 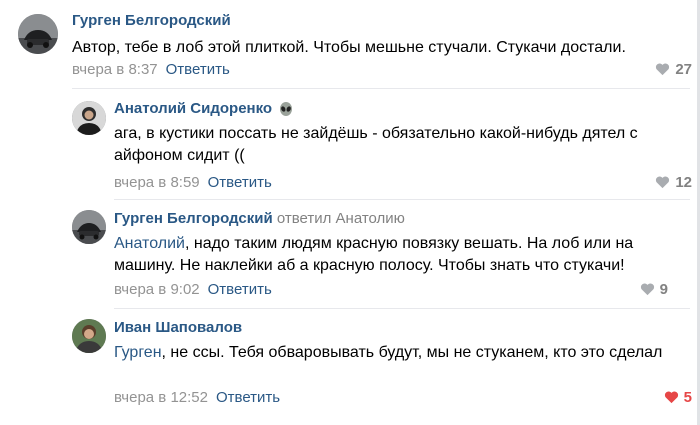 I want to click on like-button: 12, so click(x=673, y=183).